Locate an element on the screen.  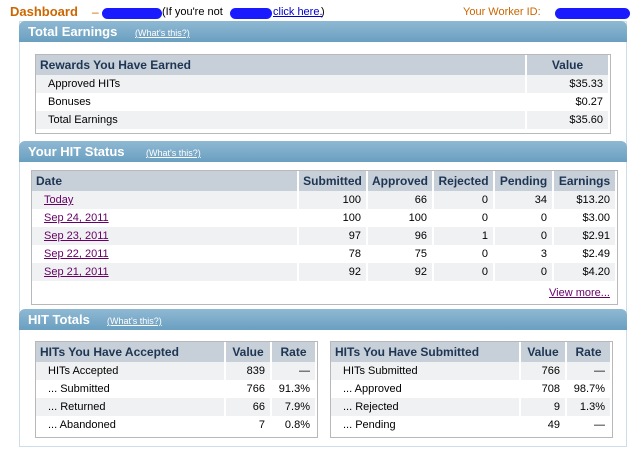
section-title: Your HIT Status is located at coordinates (76, 151).